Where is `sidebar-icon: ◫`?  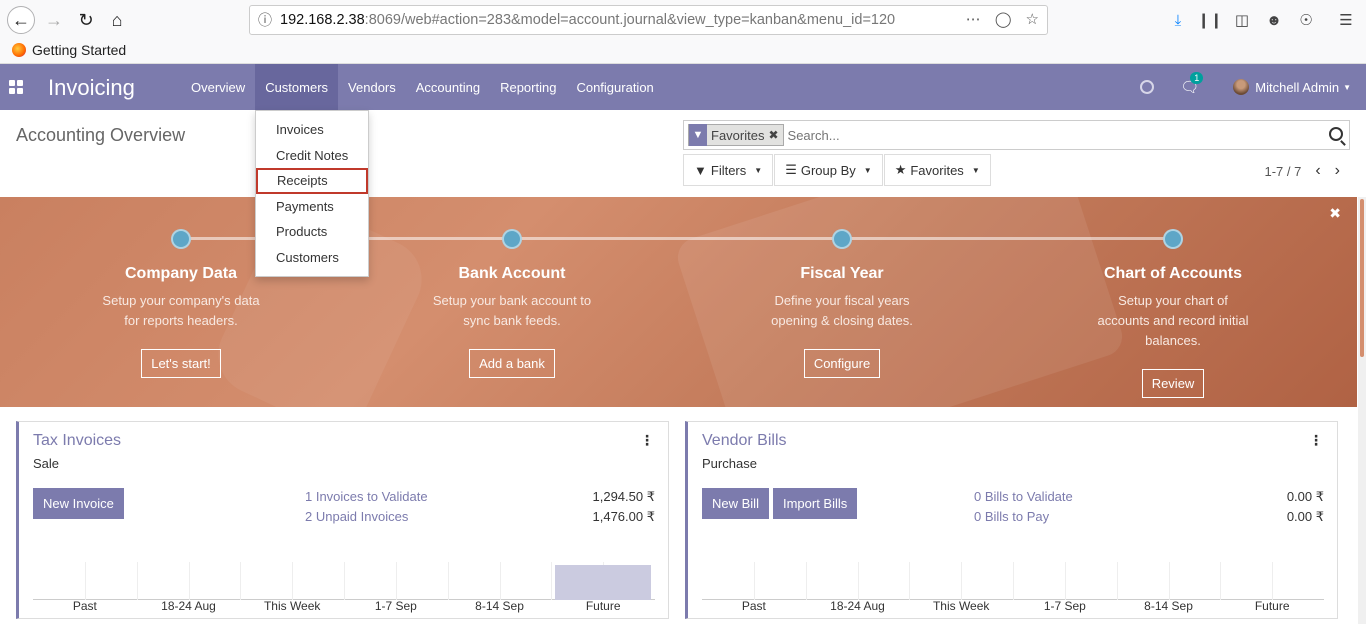 sidebar-icon: ◫ is located at coordinates (1242, 20).